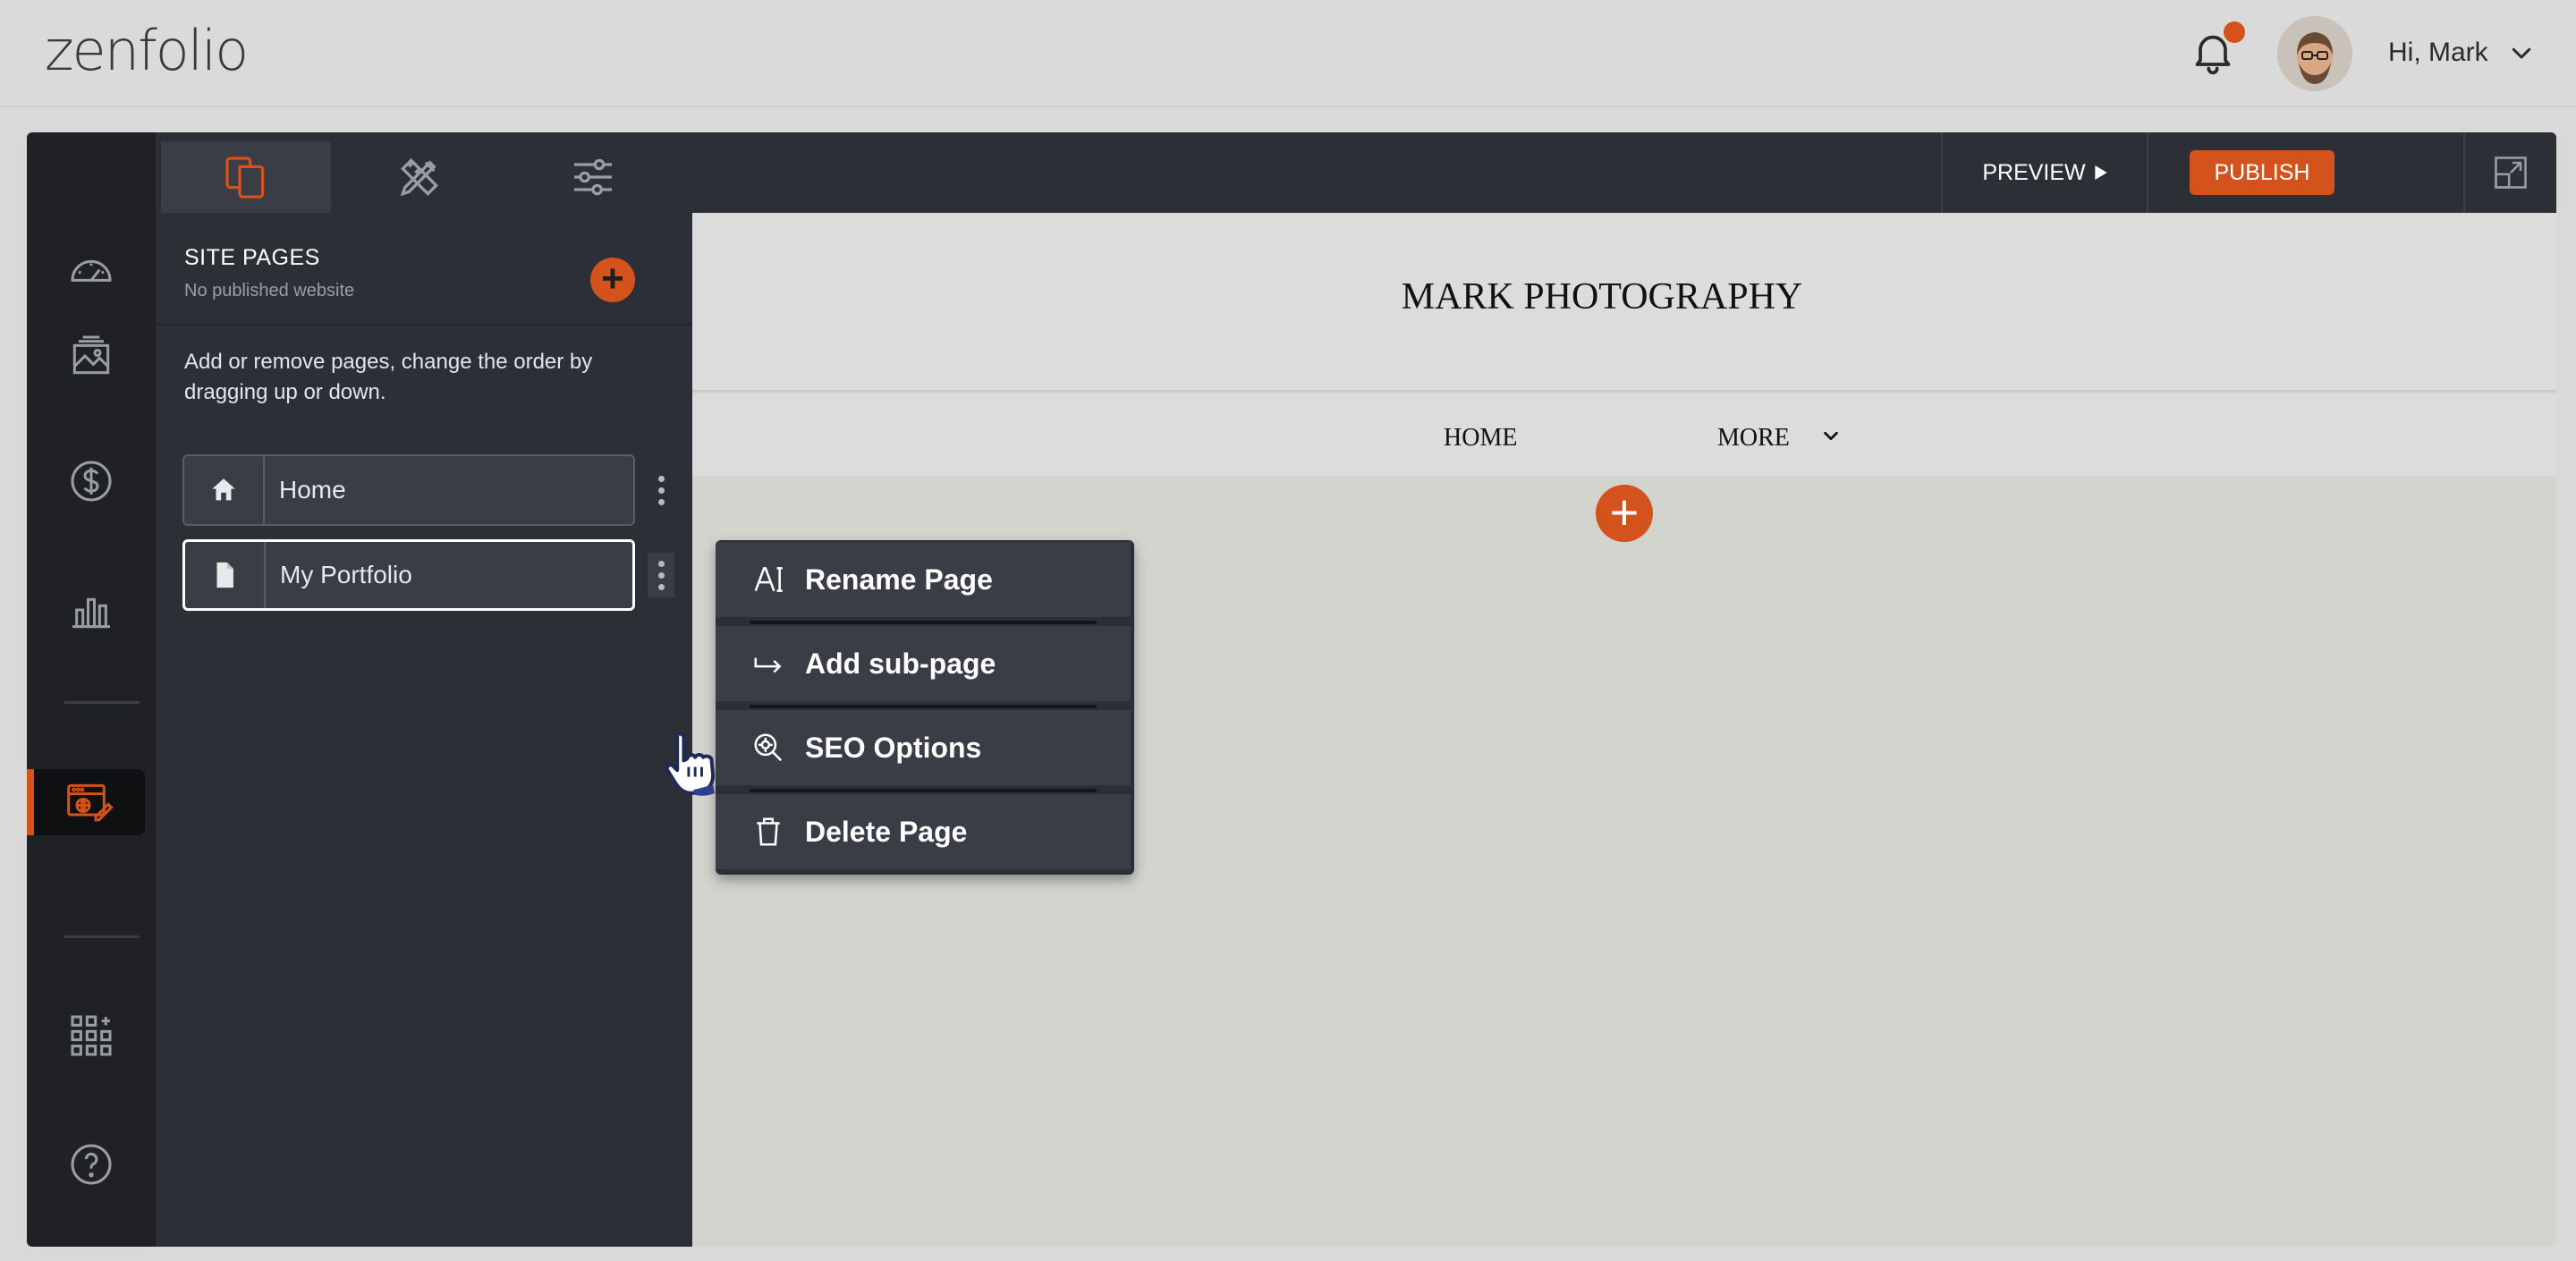  I want to click on design-tab, so click(419, 177).